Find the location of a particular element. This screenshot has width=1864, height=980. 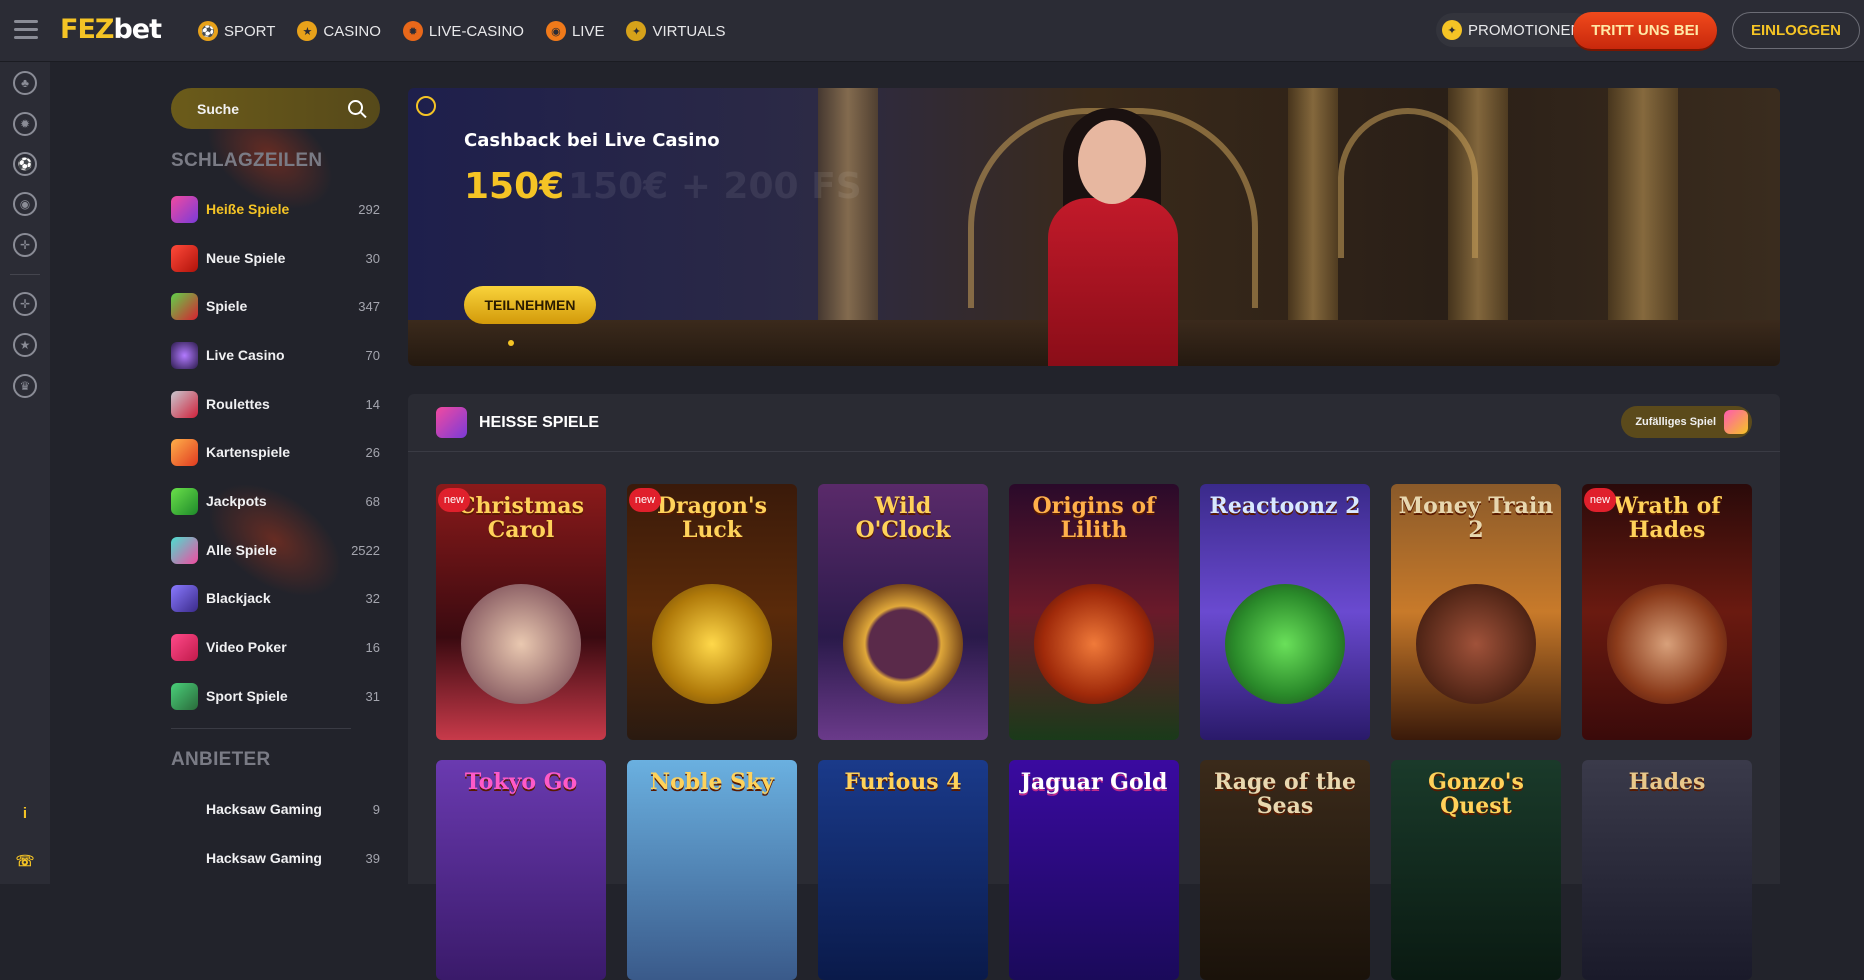

category-count: 2522 is located at coordinates (365, 550).